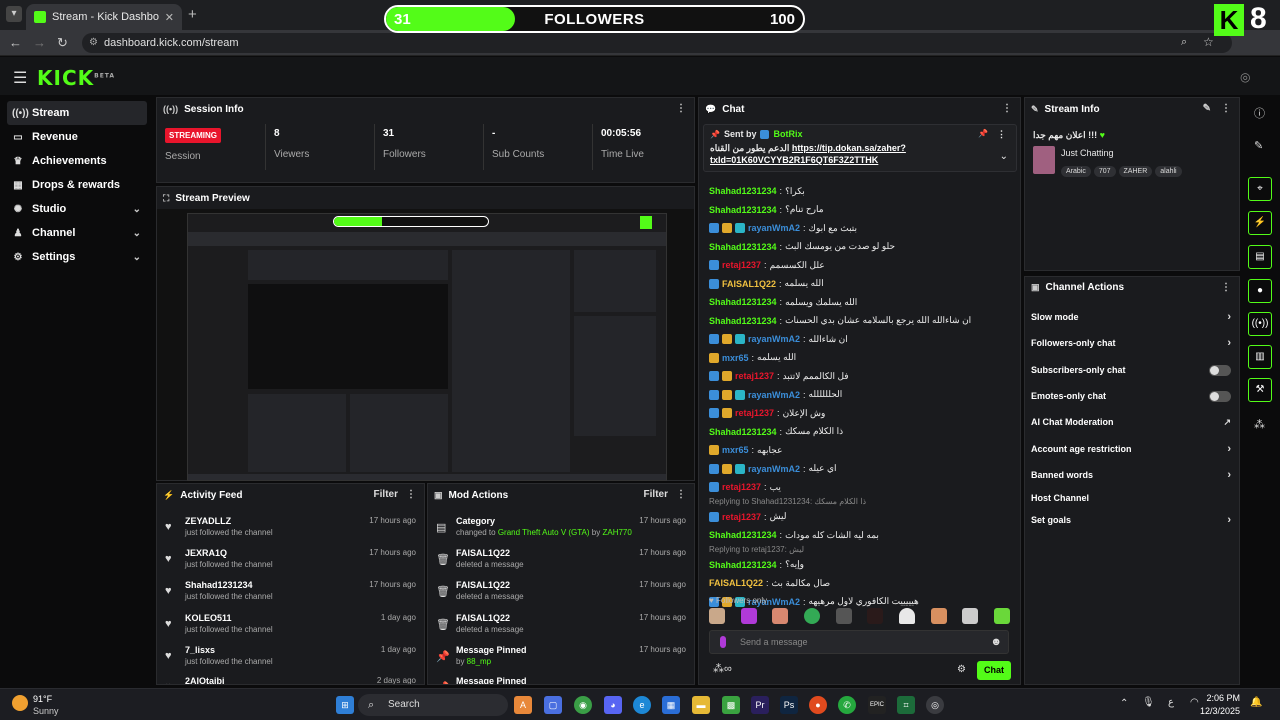 The height and width of the screenshot is (720, 1280). What do you see at coordinates (613, 705) in the screenshot?
I see `discord-icon: ◕` at bounding box center [613, 705].